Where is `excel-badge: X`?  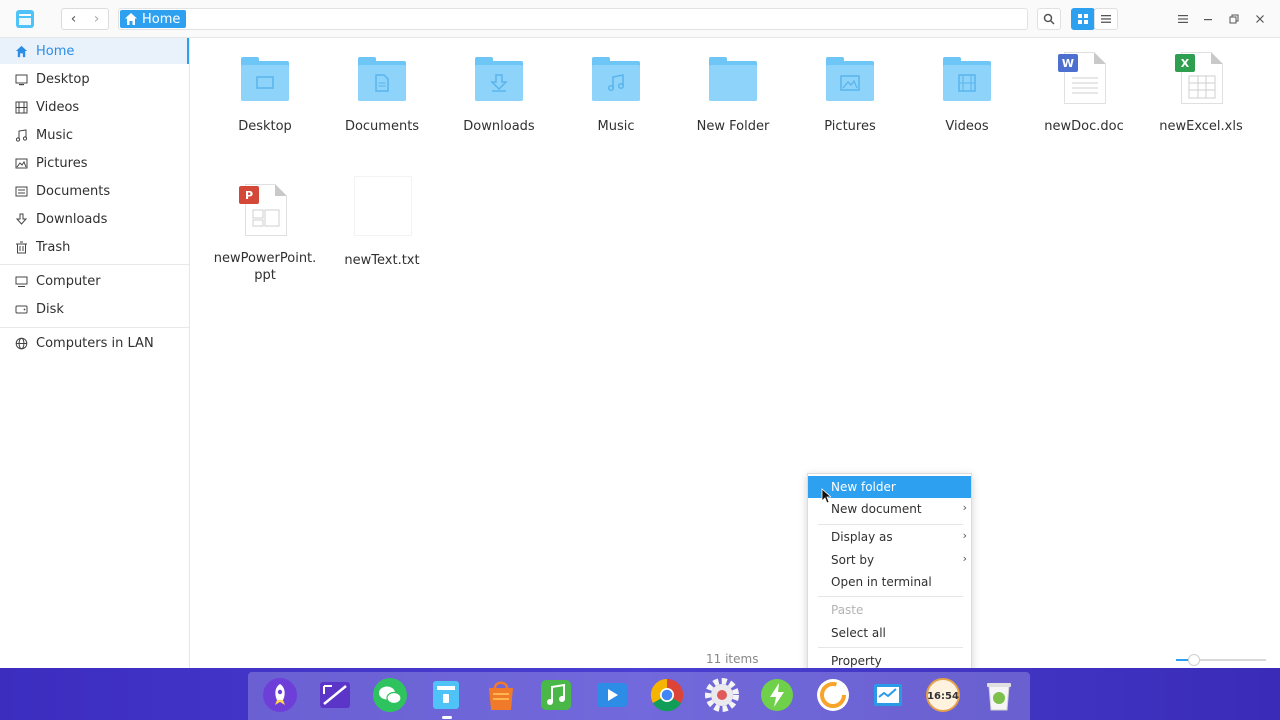 excel-badge: X is located at coordinates (1185, 63).